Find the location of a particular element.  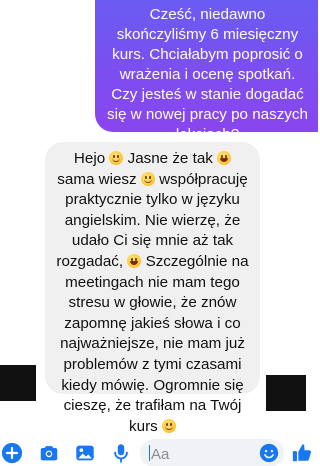

text-caret is located at coordinates (149, 453).